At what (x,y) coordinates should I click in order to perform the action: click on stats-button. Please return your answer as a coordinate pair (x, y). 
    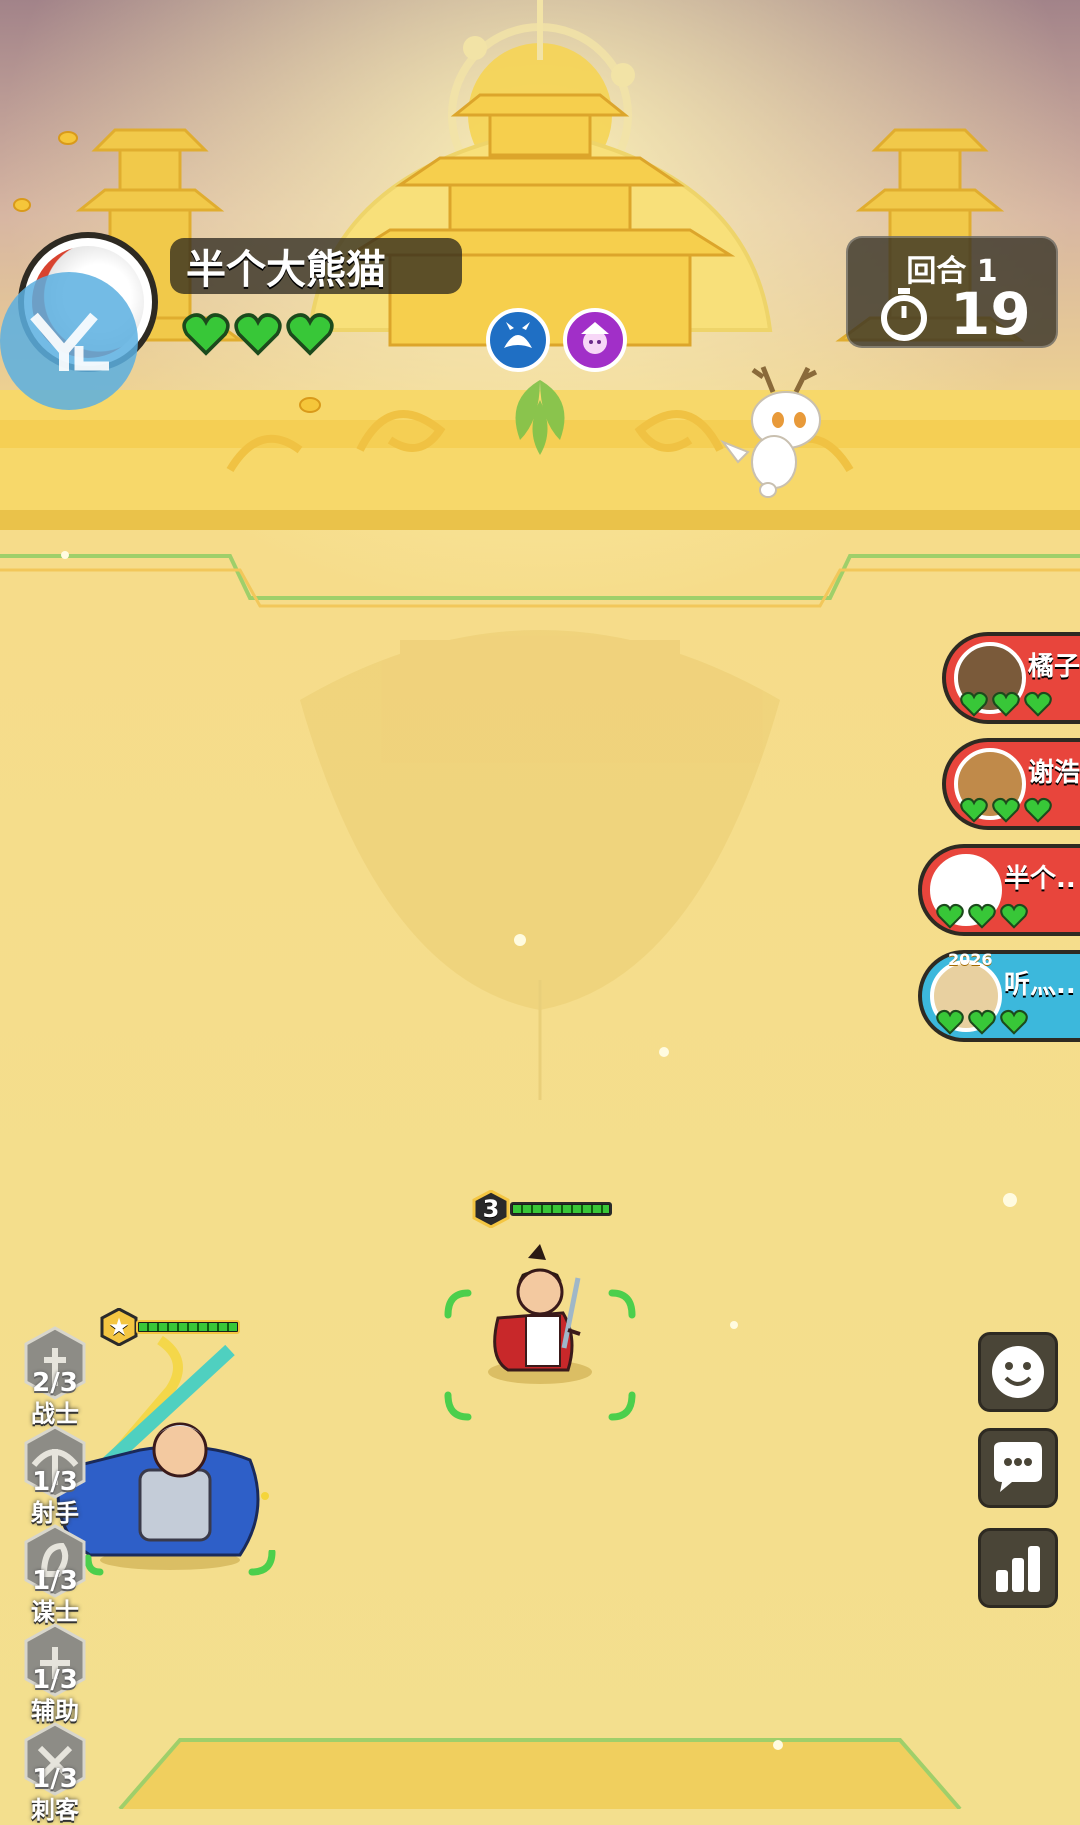
    Looking at the image, I should click on (1018, 1568).